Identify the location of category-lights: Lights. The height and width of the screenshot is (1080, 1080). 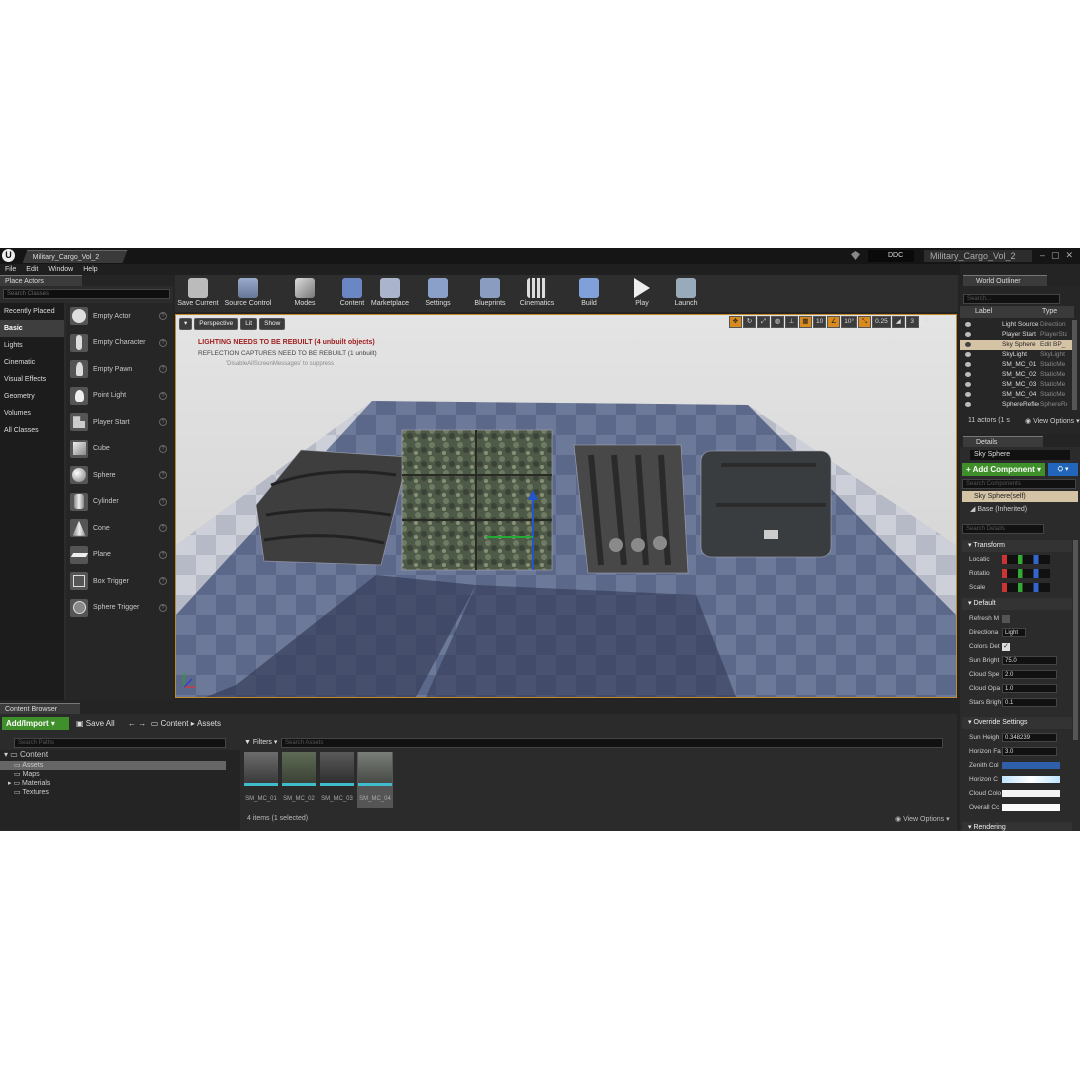
(32, 345).